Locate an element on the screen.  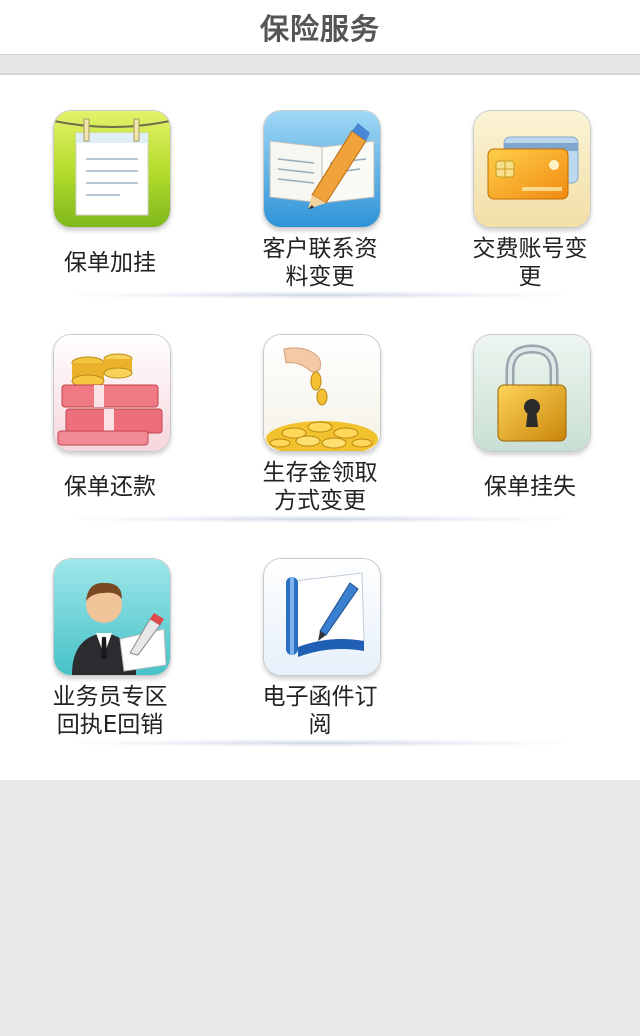
service-payment-account-change: 交费账号变 更 is located at coordinates (530, 187).